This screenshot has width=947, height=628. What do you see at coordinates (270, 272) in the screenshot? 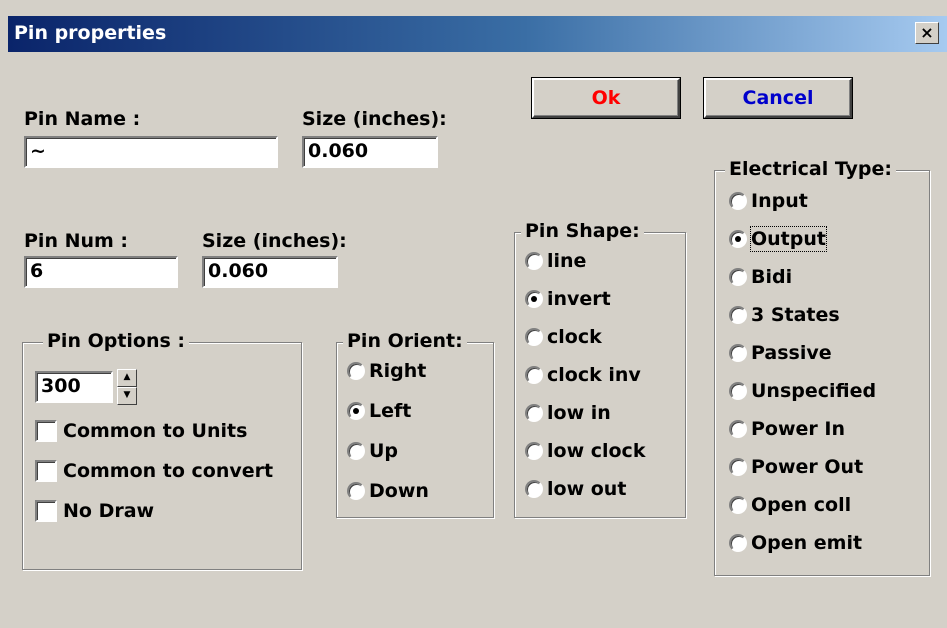
I see `pin-num-size-input: 0.060` at bounding box center [270, 272].